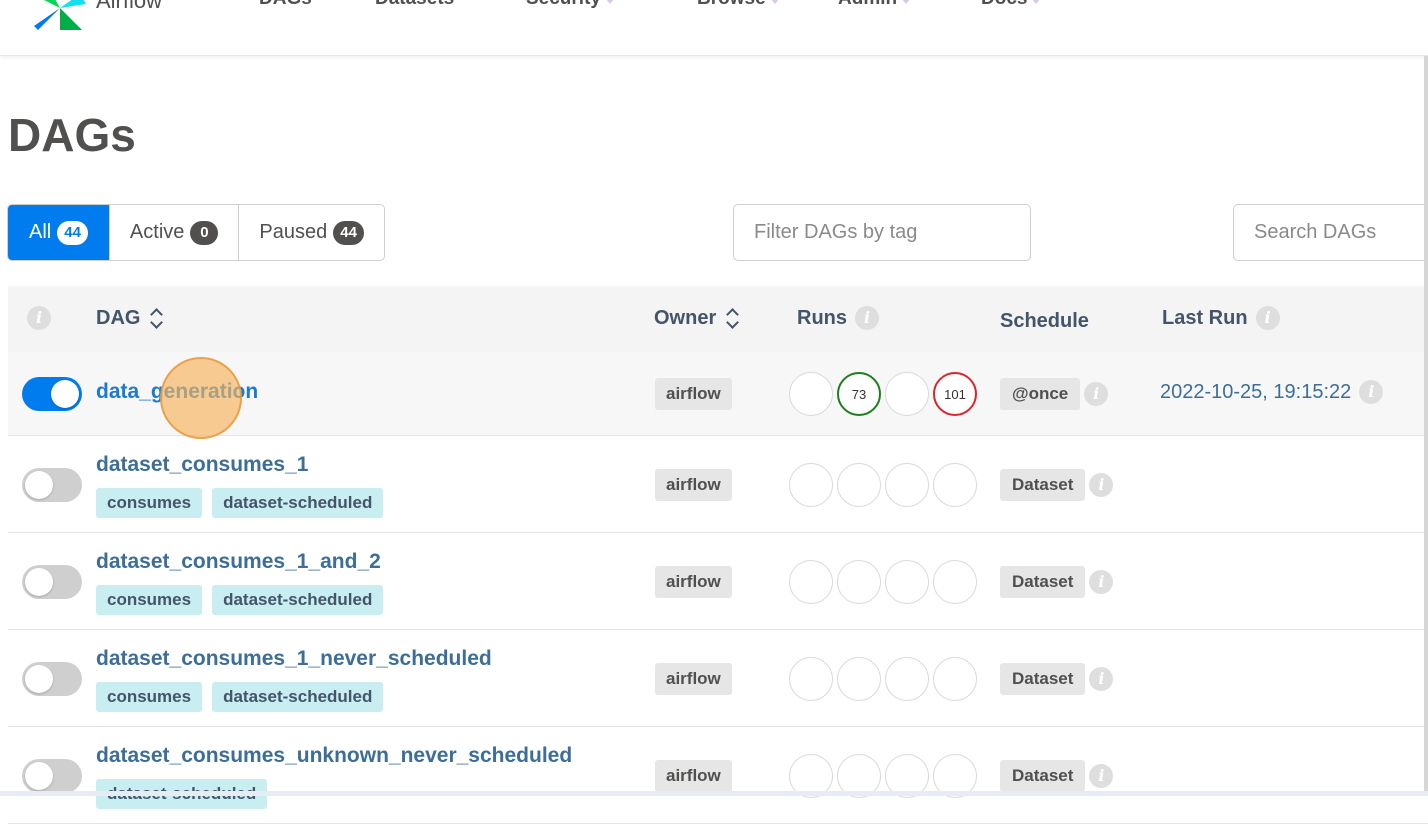 The height and width of the screenshot is (824, 1428). Describe the element at coordinates (1255, 392) in the screenshot. I see `last-run-timestamp: 2022-10-25, 19:15:22` at that location.